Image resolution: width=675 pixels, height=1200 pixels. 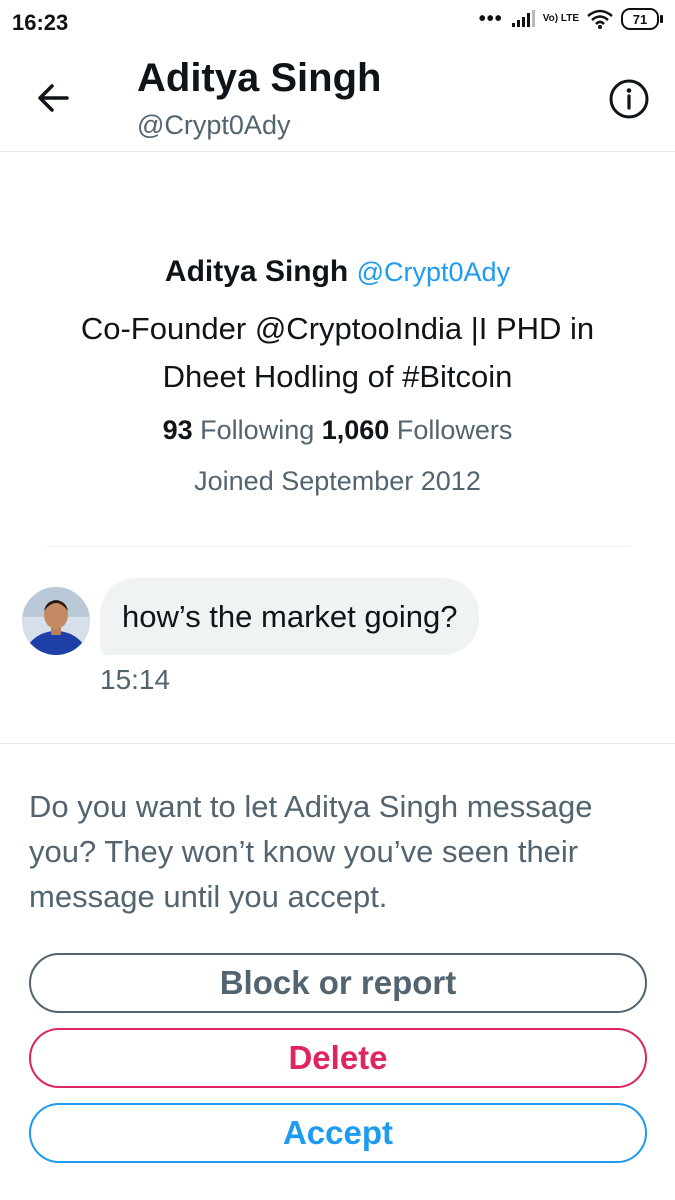 I want to click on profile-stats: 93 Following 1,060 Followers, so click(x=337, y=430).